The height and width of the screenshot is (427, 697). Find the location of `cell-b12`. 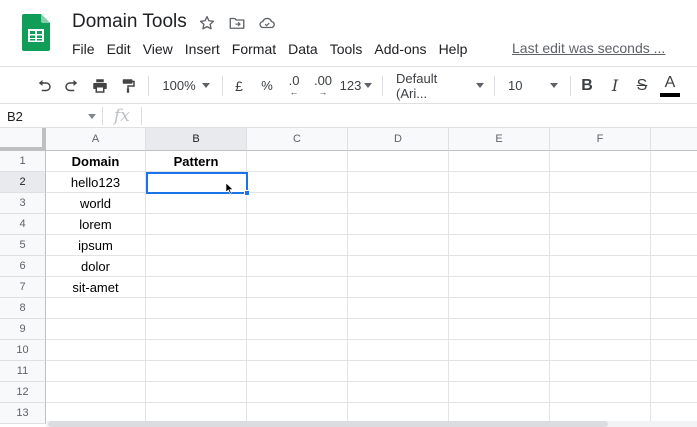

cell-b12 is located at coordinates (196, 392).